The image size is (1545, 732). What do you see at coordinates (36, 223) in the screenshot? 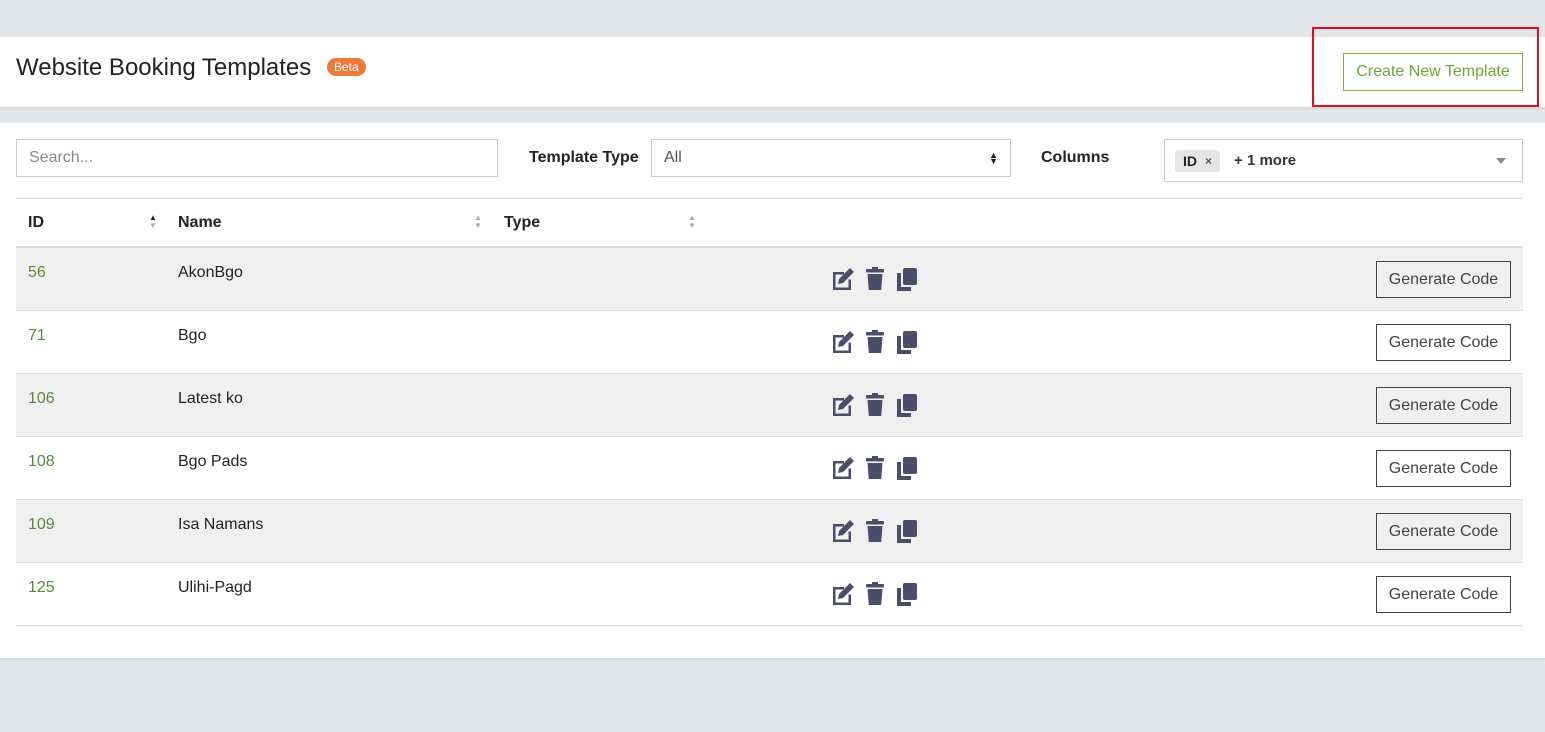
I see `column-header-id: ID` at bounding box center [36, 223].